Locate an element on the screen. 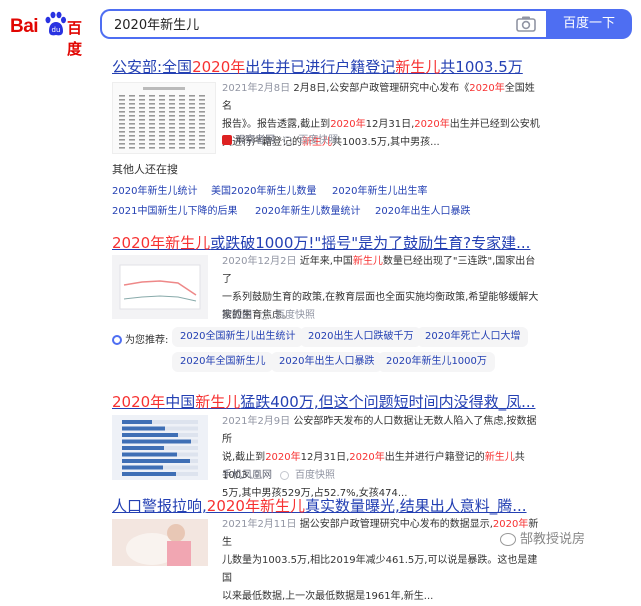  related-link: 美国2020年新生儿数量 is located at coordinates (263, 189).